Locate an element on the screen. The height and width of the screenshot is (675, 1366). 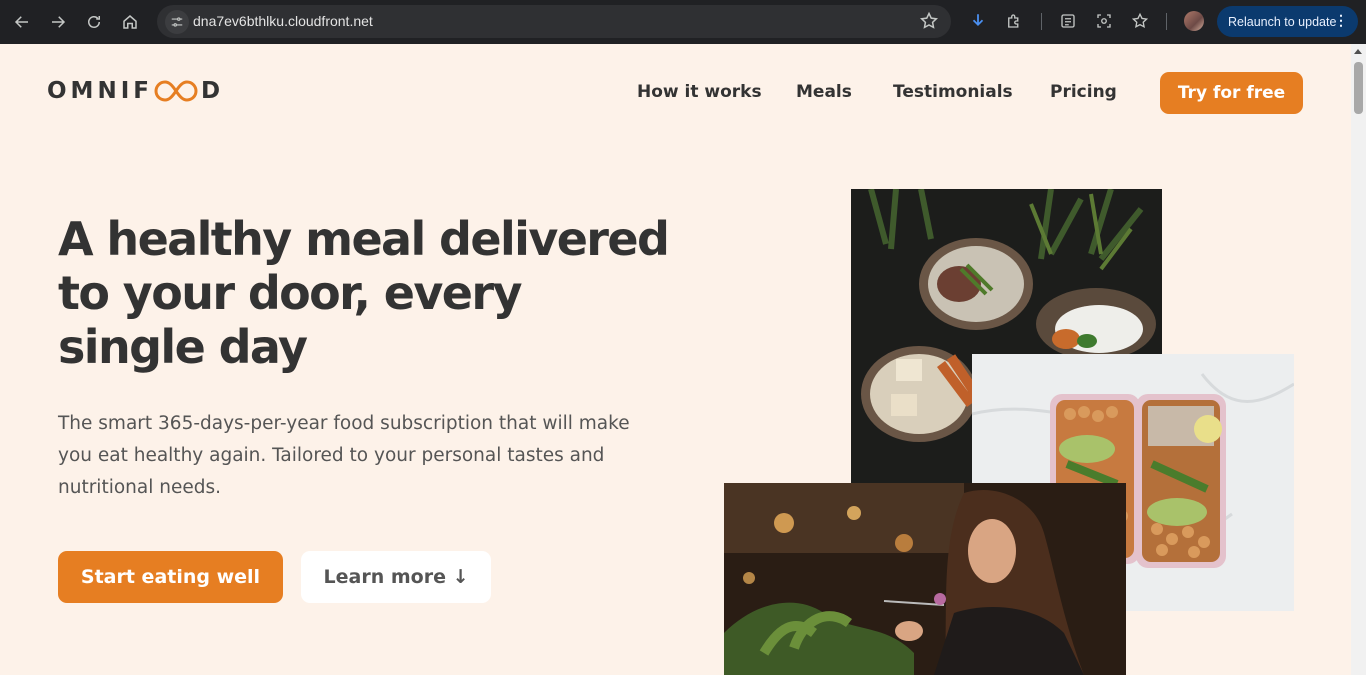
bookmark-star-icon is located at coordinates (929, 23).